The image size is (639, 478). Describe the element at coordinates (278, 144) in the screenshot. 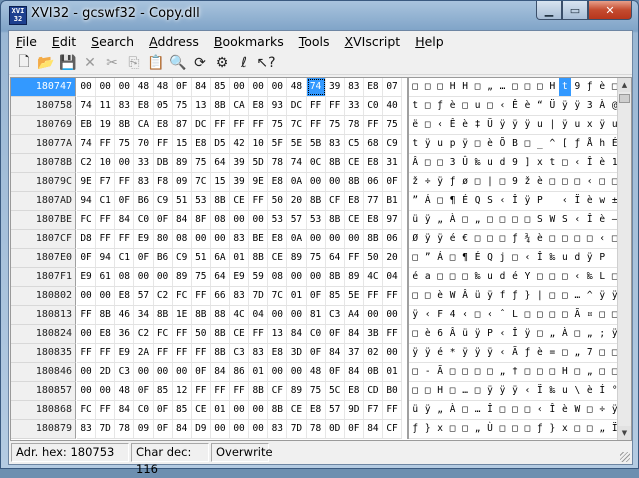

I see `hex-byte: 5F` at that location.